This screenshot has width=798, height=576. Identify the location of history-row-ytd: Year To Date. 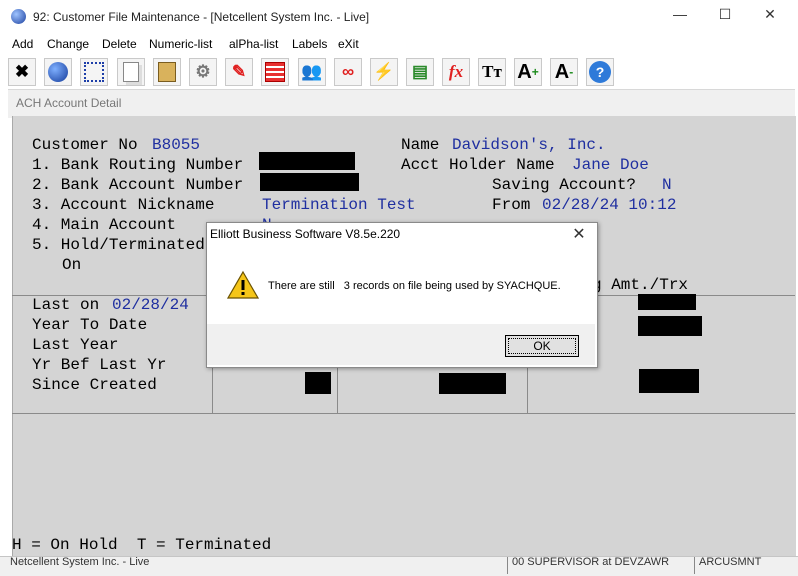
(90, 325).